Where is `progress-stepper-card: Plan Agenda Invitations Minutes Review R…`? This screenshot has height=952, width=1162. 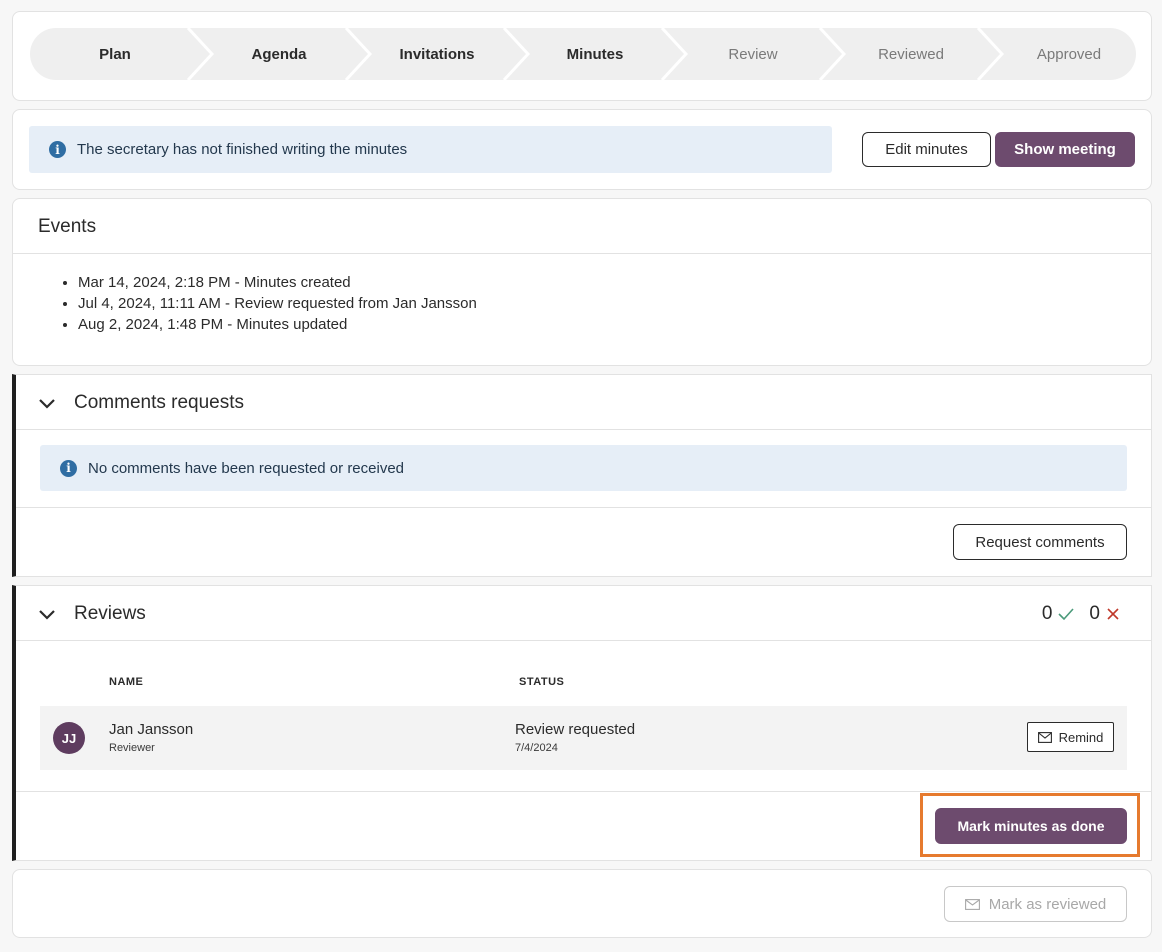
progress-stepper-card: Plan Agenda Invitations Minutes Review R… is located at coordinates (582, 56).